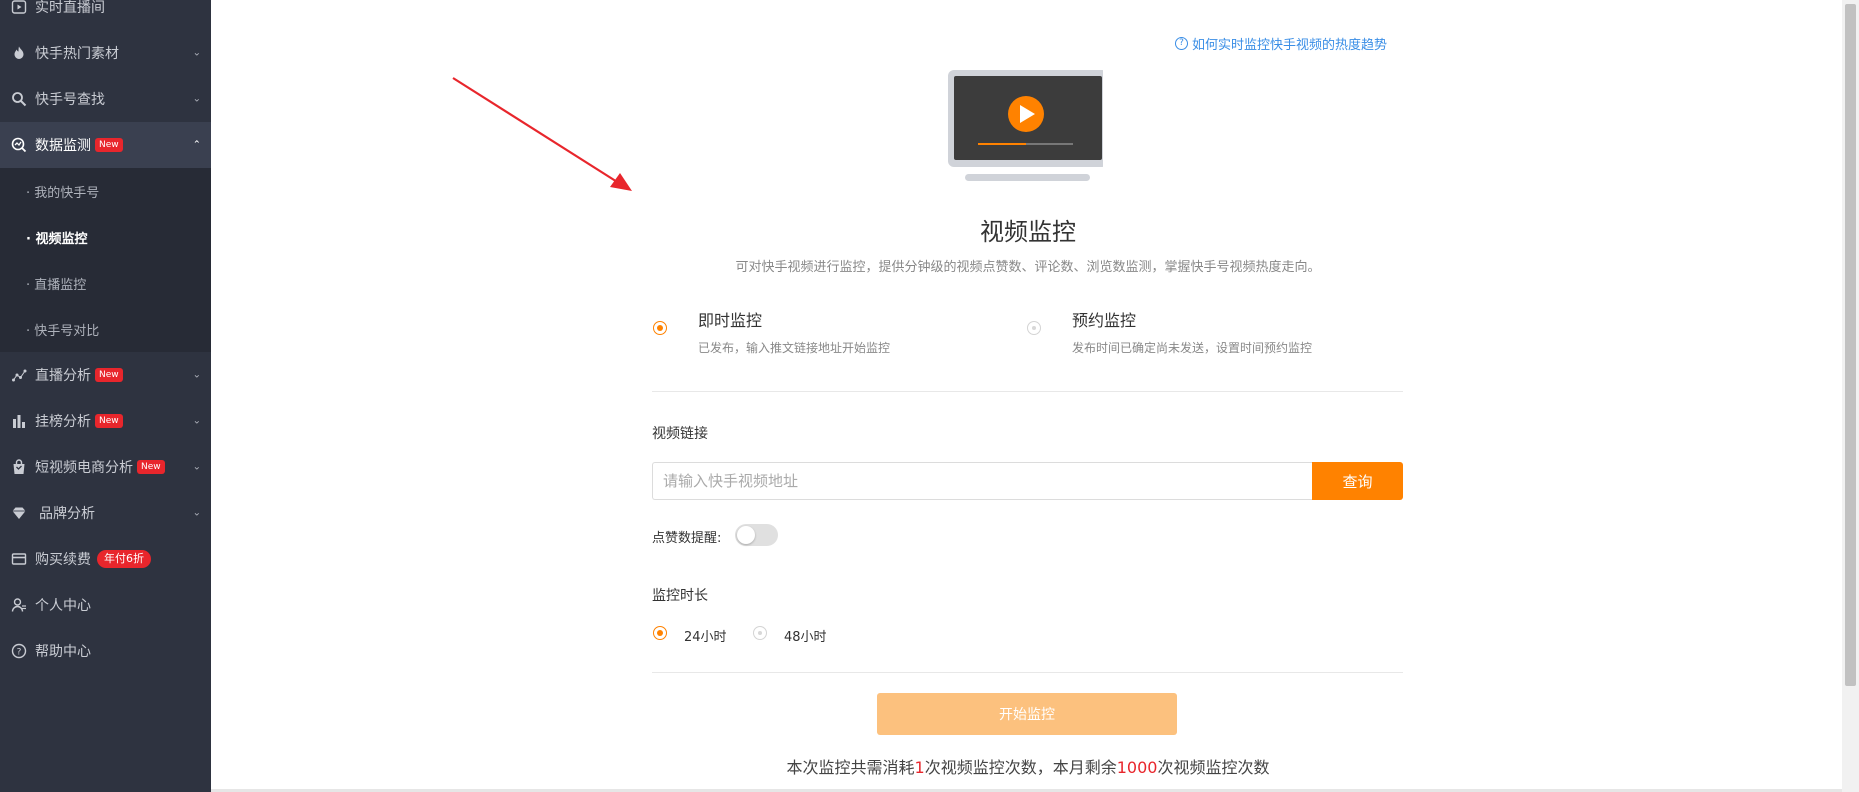 This screenshot has height=792, width=1859. I want to click on option-desc-scheduled: 发布时间已确定尚未发送，设置时间预约监控, so click(1192, 348).